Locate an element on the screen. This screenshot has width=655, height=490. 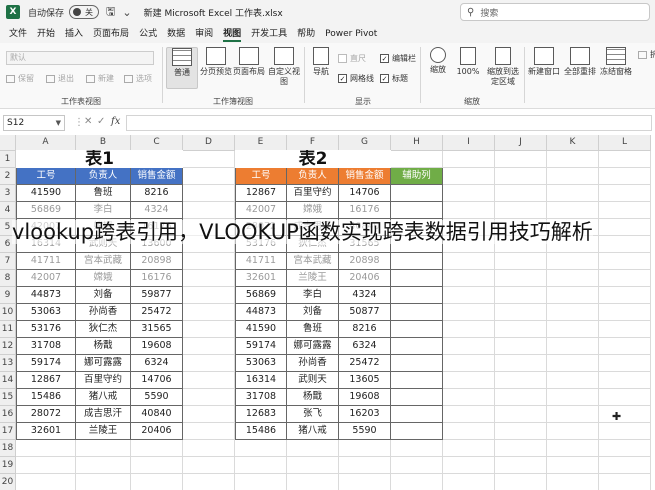
cancel-icon: ✕ is located at coordinates (88, 121).